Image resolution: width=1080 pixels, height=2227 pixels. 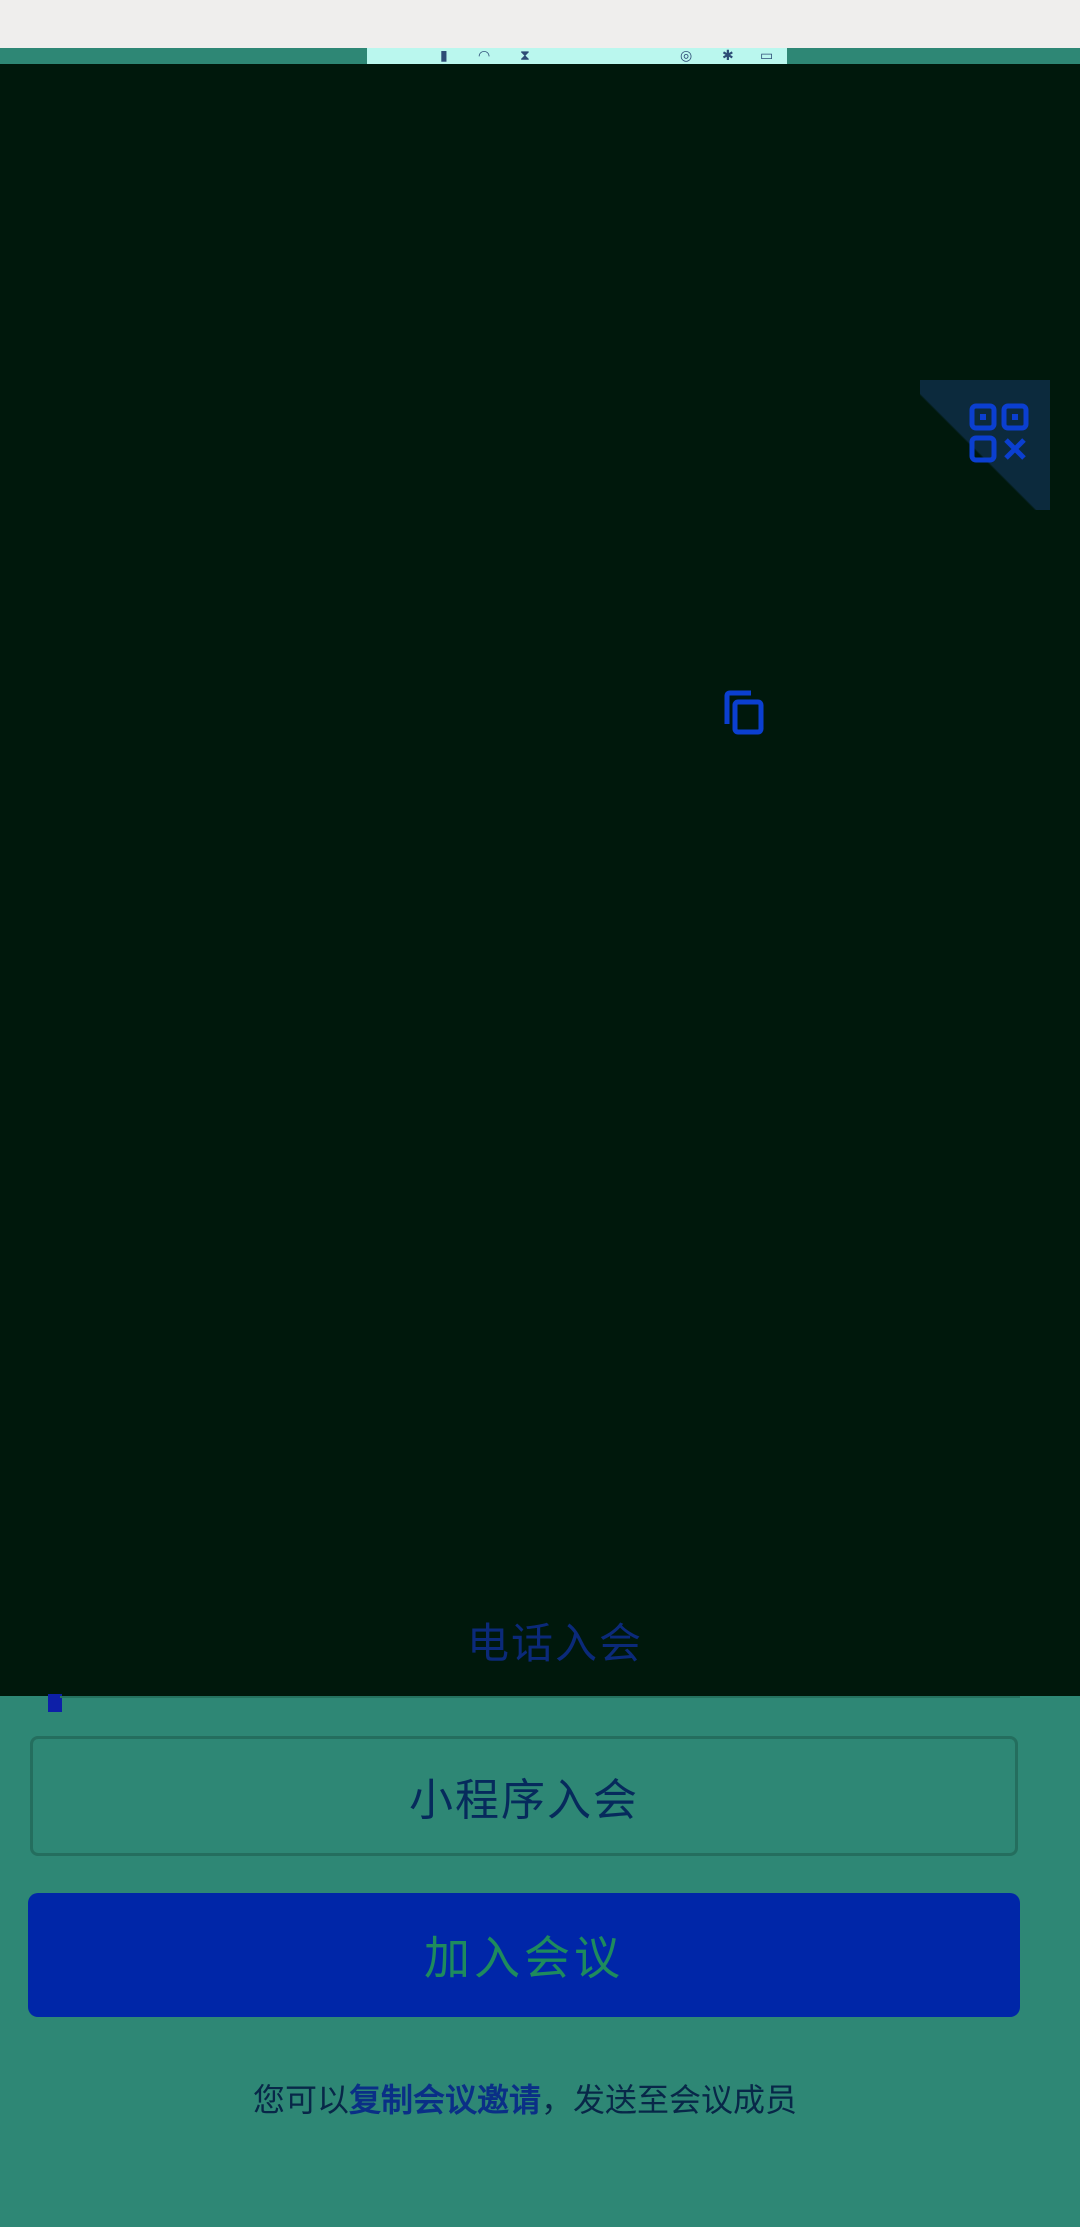 What do you see at coordinates (686, 56) in the screenshot?
I see `alarm-icon: ◎` at bounding box center [686, 56].